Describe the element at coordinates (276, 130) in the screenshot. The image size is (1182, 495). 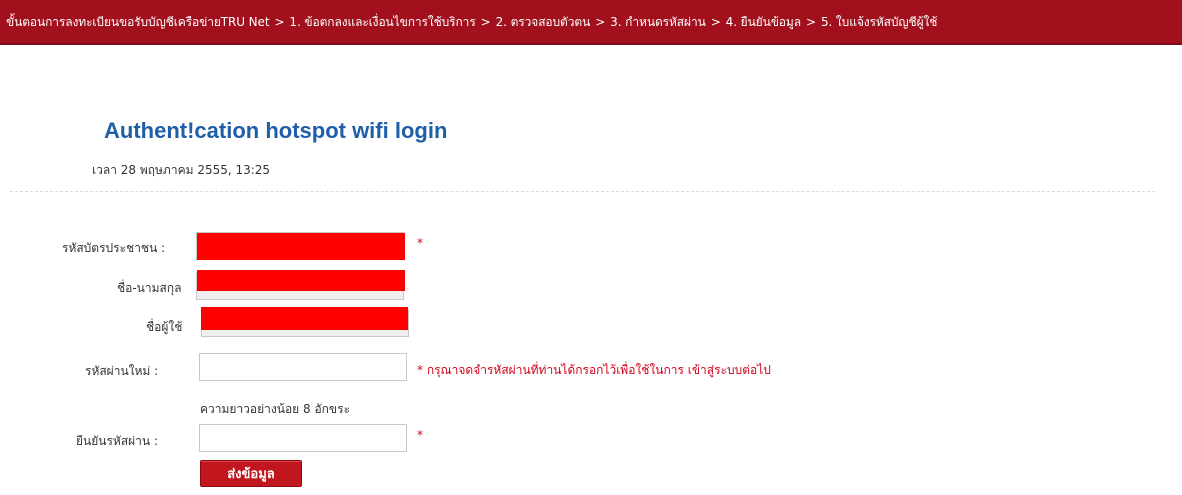
I see `page-title: Authent!cation hotspot wifi login` at that location.